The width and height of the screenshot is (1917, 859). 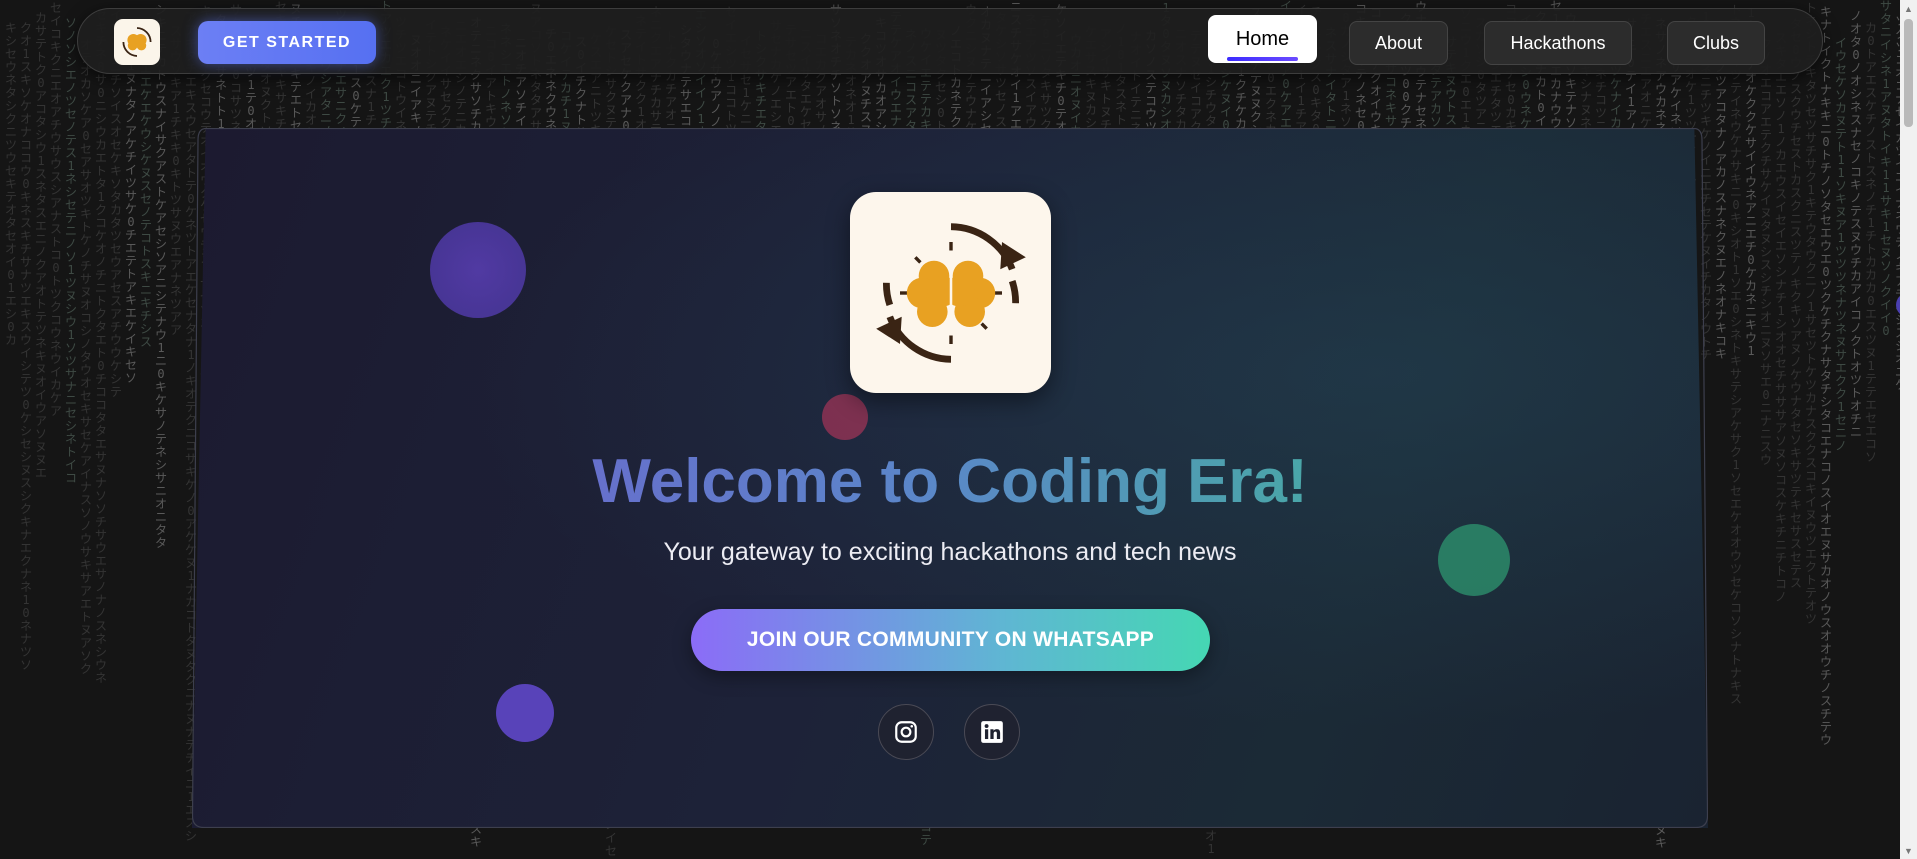 What do you see at coordinates (1908, 8) in the screenshot?
I see `scroll-up-icon: ▲` at bounding box center [1908, 8].